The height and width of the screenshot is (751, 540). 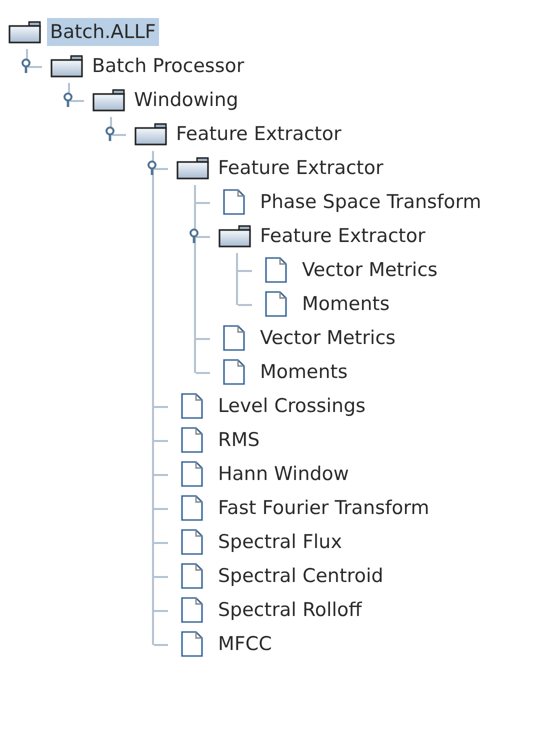 I want to click on tree-item: Spectral Rolloff, so click(x=290, y=610).